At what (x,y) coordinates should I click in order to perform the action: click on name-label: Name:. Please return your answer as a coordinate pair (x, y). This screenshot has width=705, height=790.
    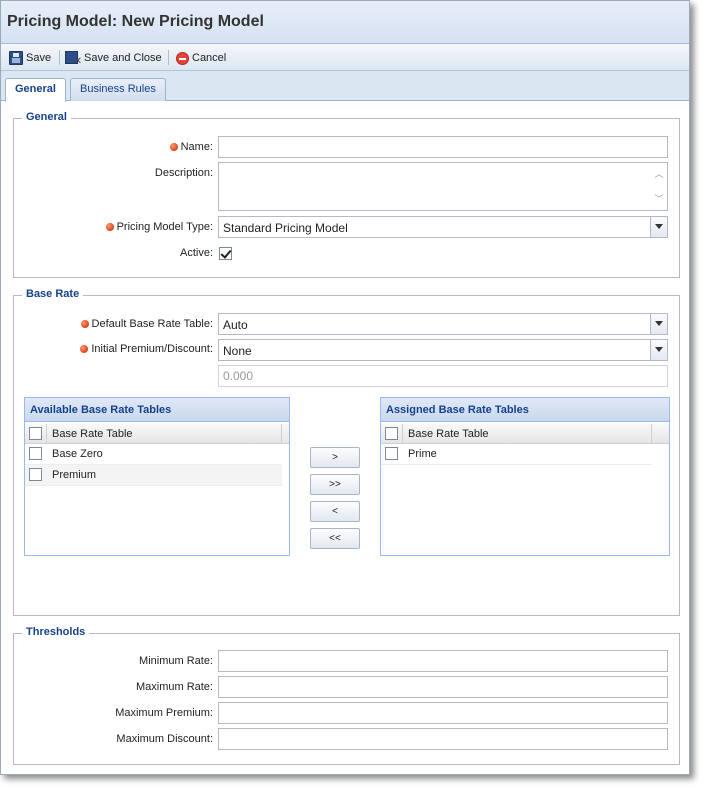
    Looking at the image, I should click on (137, 147).